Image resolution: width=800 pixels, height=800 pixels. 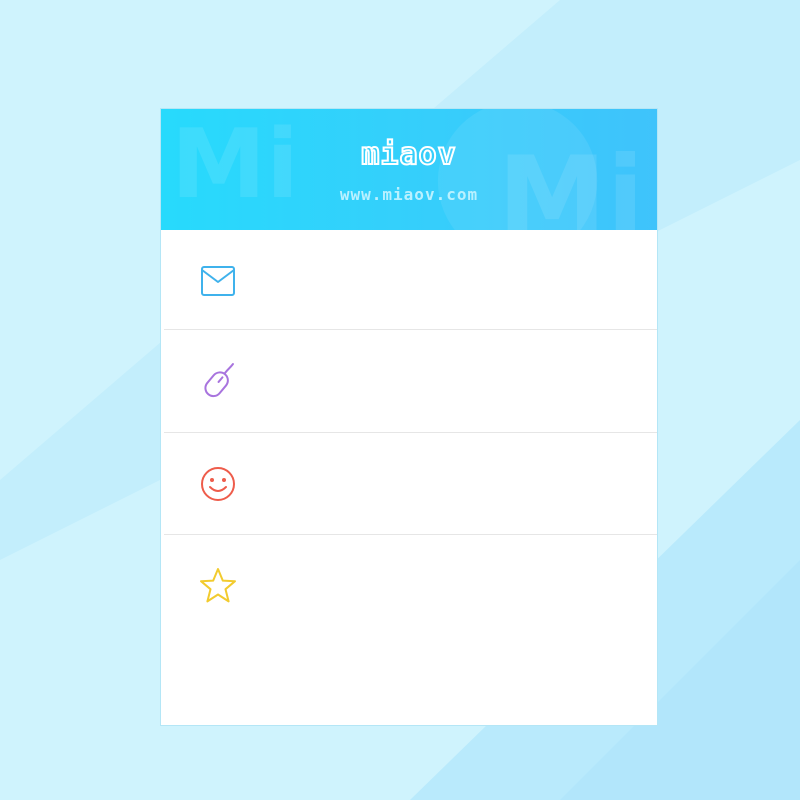 I want to click on mail-icon, so click(x=218, y=281).